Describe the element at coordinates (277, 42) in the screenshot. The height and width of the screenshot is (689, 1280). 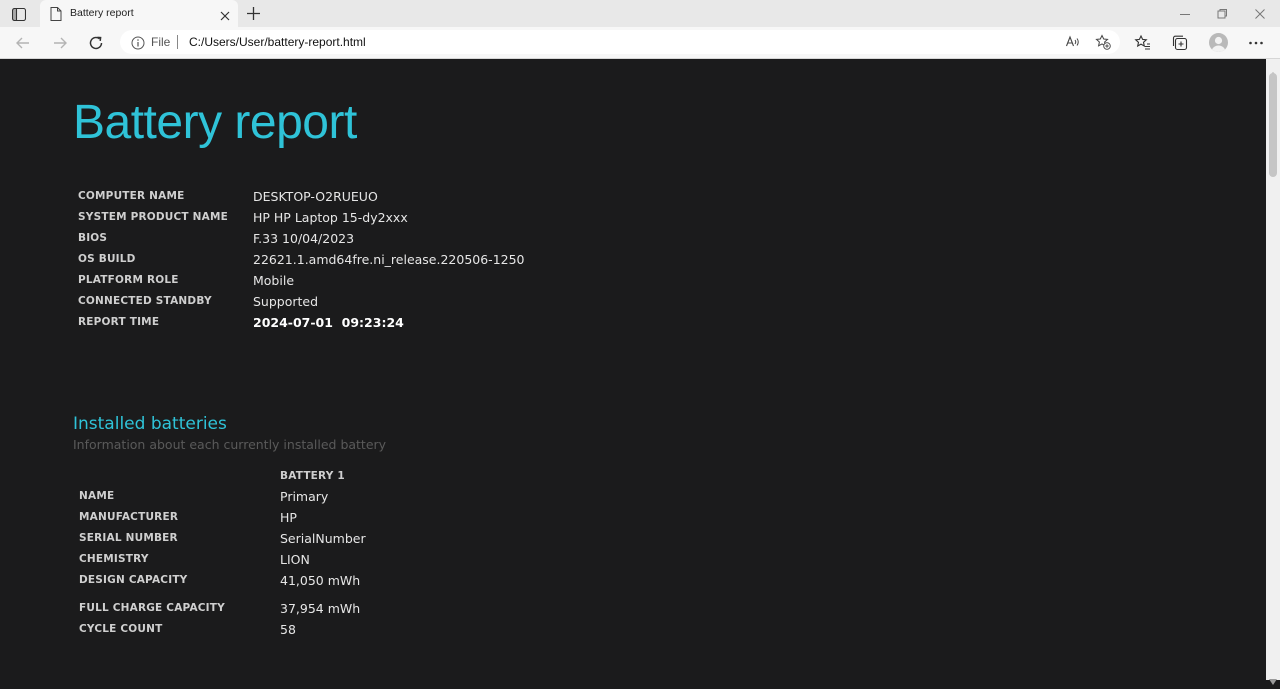
I see `url-text: C:/Users/User/battery-report.html` at that location.